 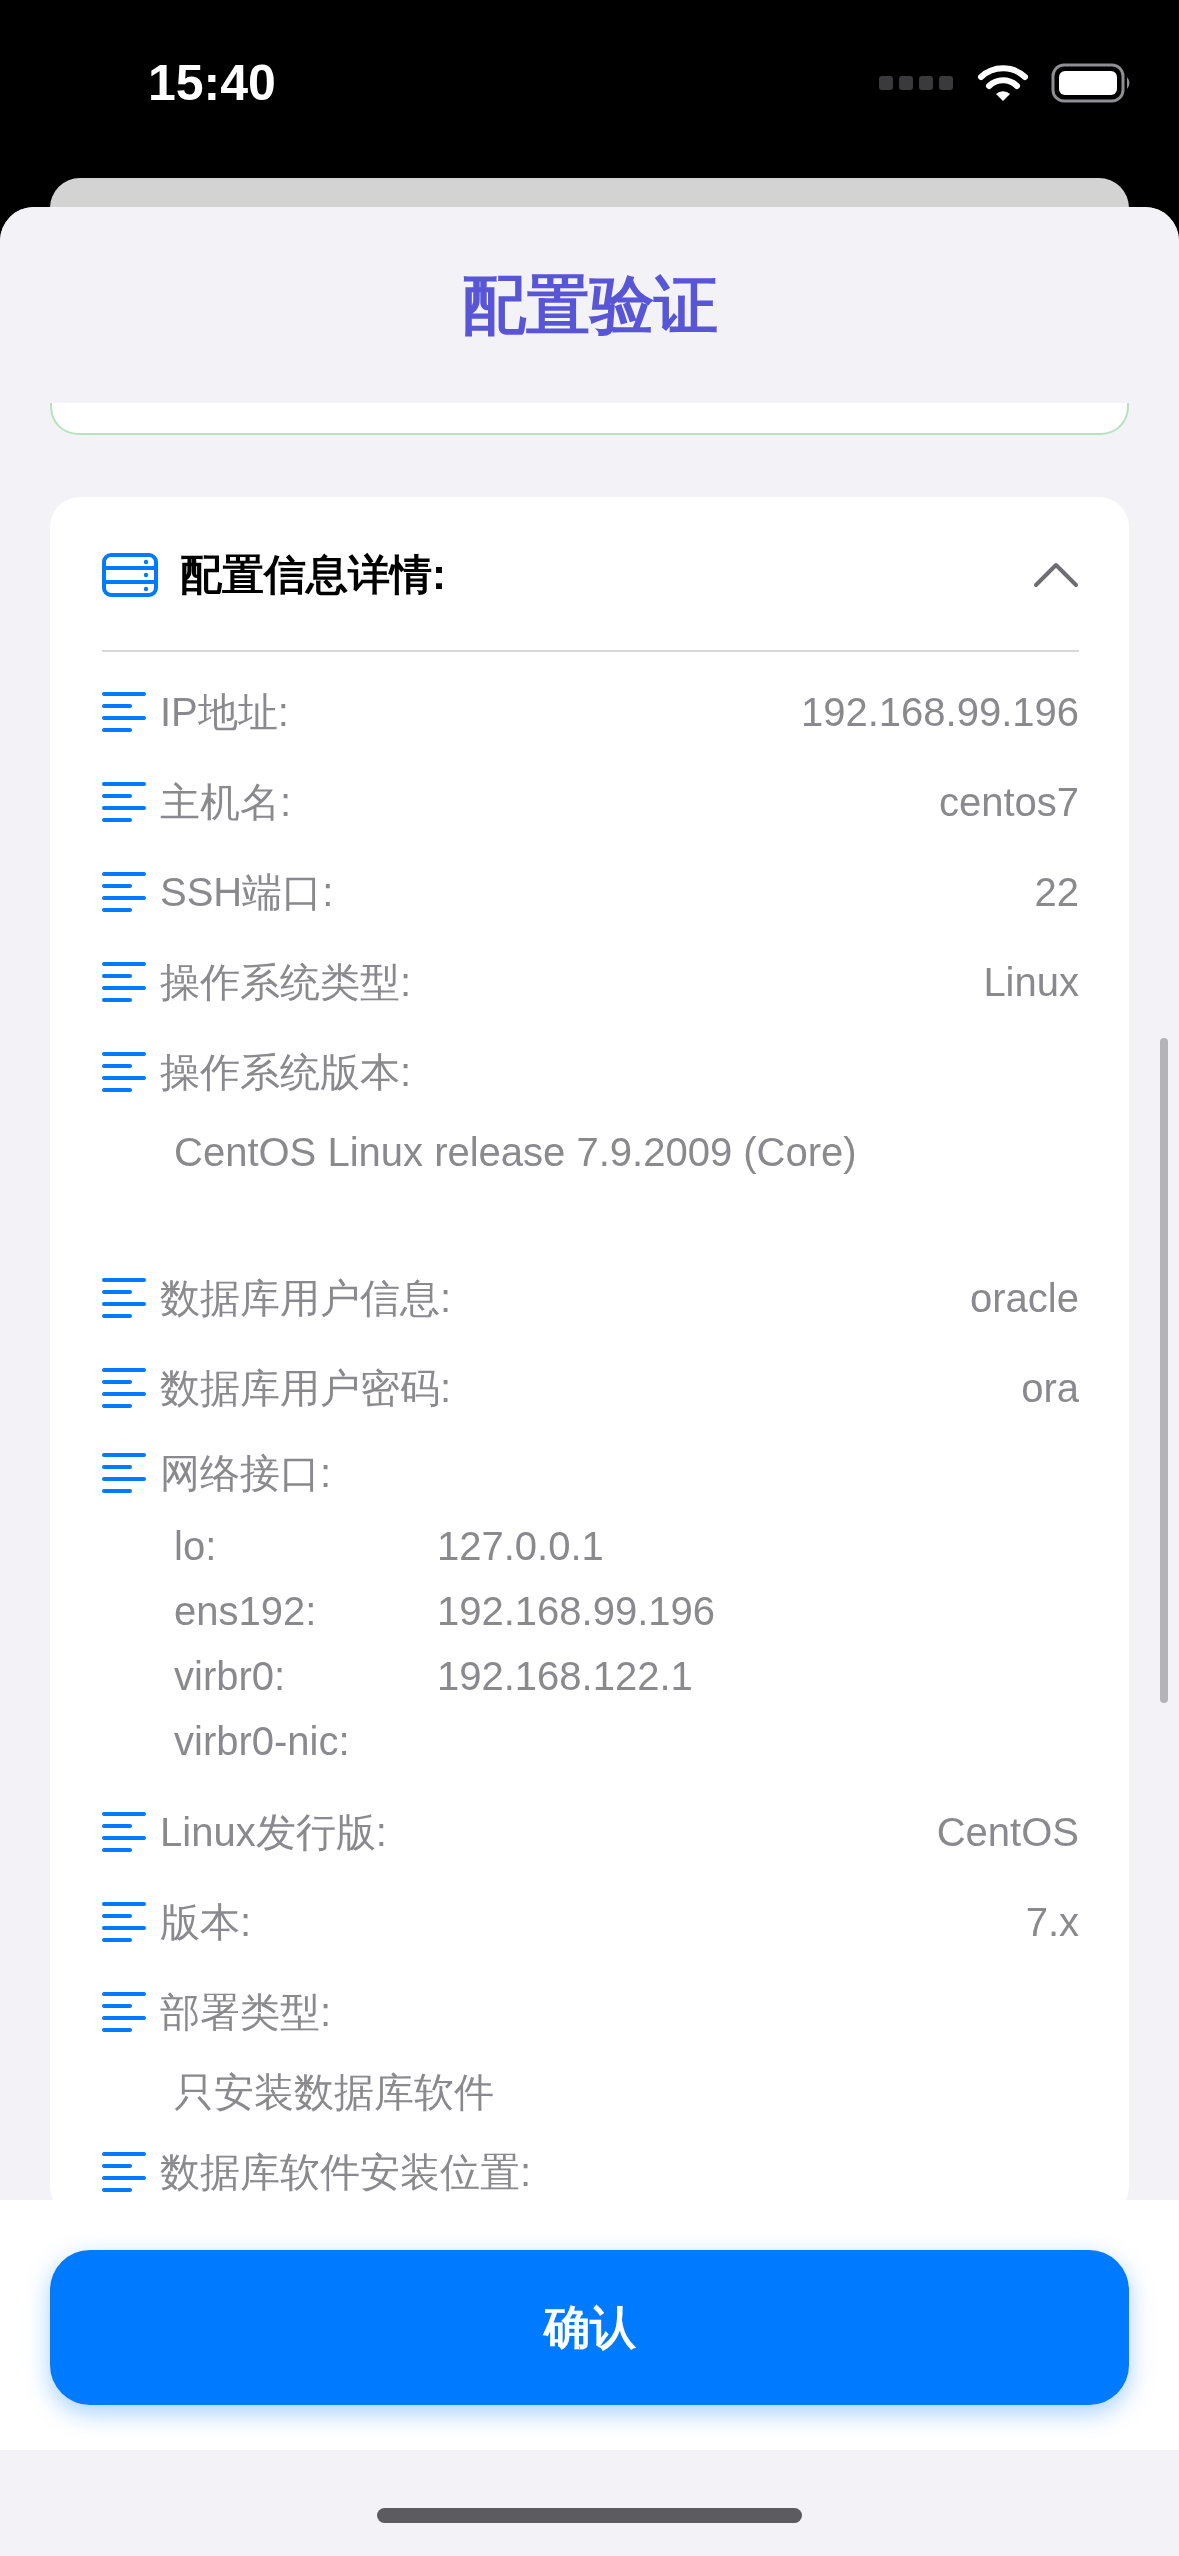 What do you see at coordinates (313, 575) in the screenshot?
I see `section-title: 配置信息详情:` at bounding box center [313, 575].